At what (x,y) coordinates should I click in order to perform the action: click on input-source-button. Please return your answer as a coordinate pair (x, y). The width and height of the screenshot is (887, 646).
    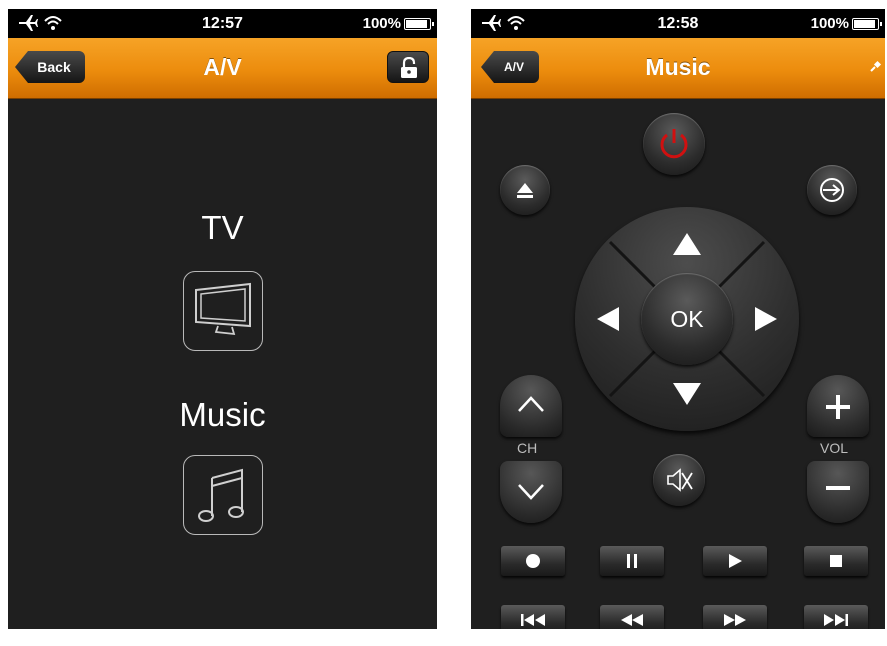
    Looking at the image, I should click on (832, 190).